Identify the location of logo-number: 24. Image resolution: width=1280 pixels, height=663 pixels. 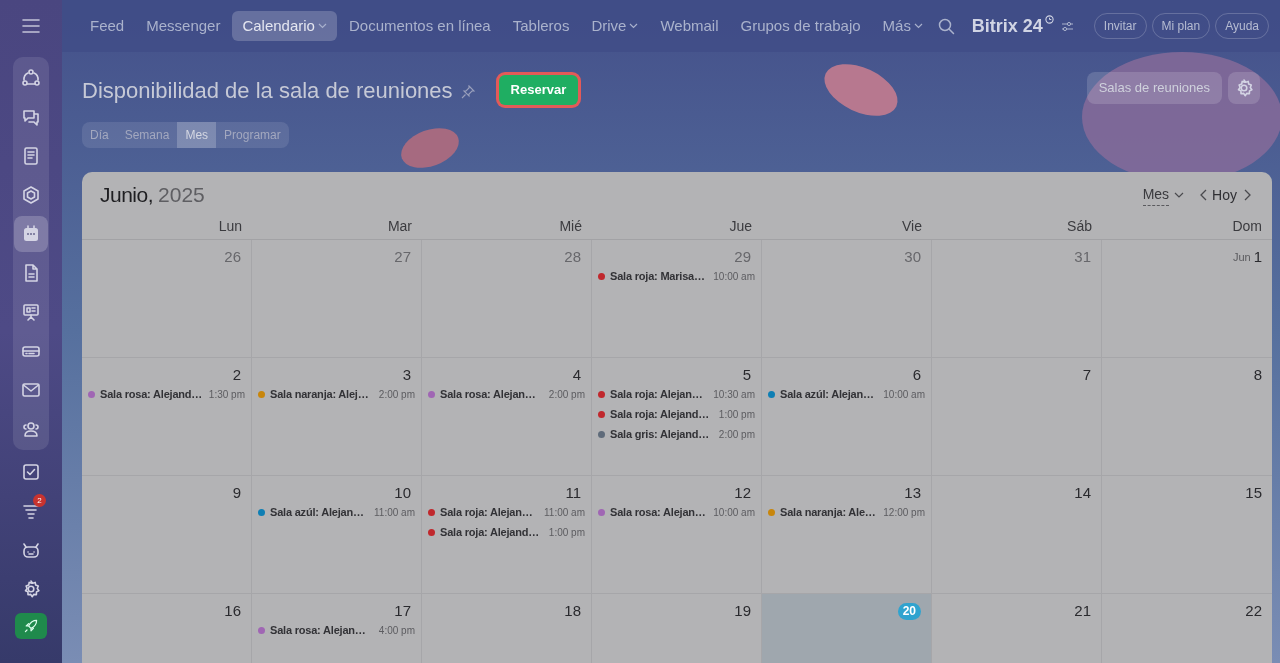
(1032, 26).